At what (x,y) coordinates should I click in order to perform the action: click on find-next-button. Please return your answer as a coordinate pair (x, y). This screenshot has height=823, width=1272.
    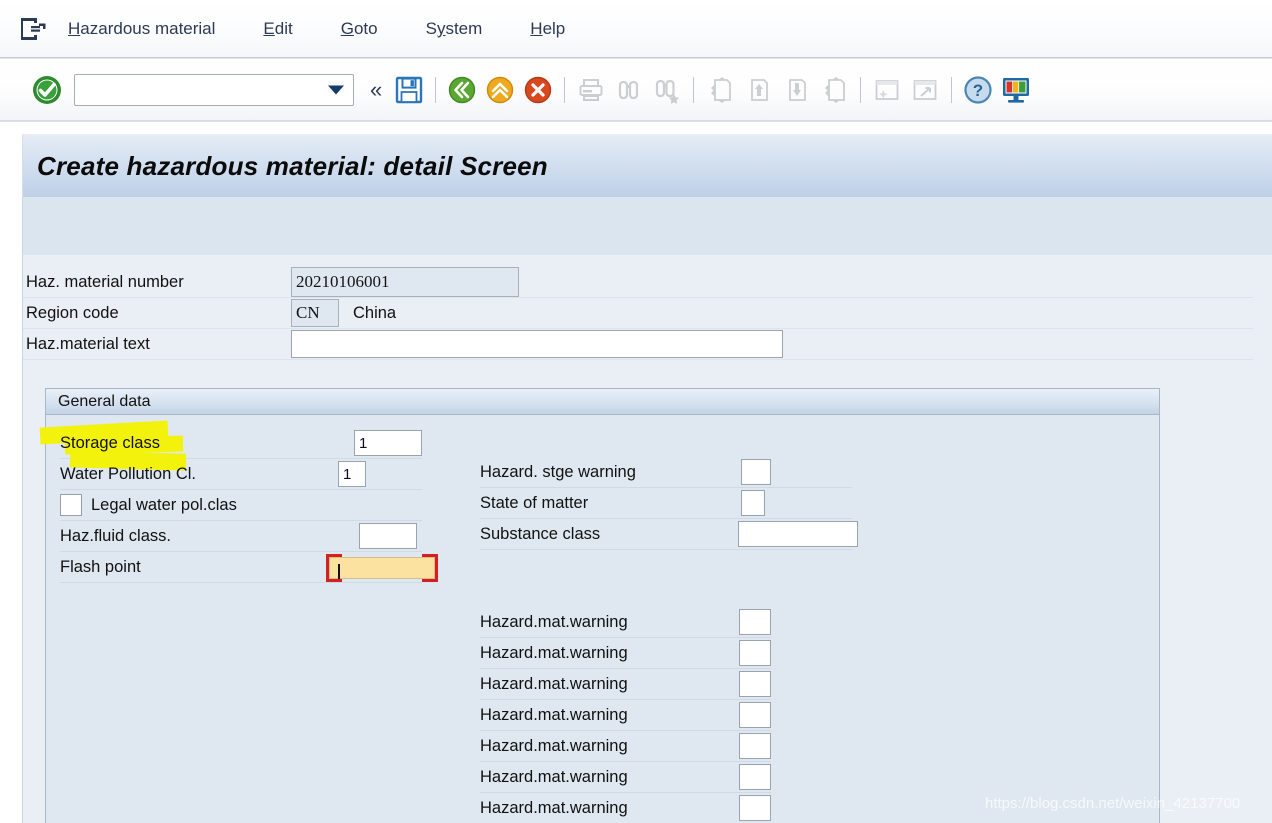
    Looking at the image, I should click on (667, 90).